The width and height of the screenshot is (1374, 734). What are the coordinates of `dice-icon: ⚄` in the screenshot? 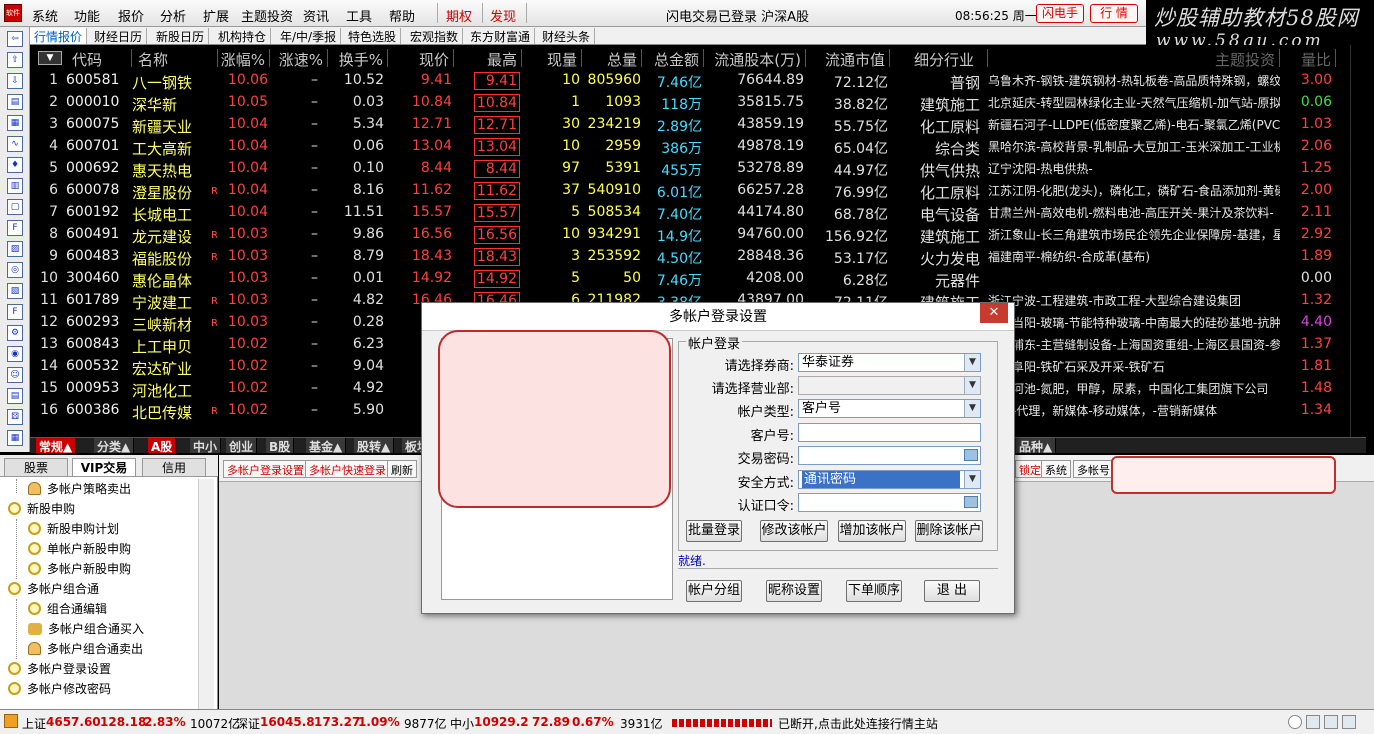 It's located at (15, 417).